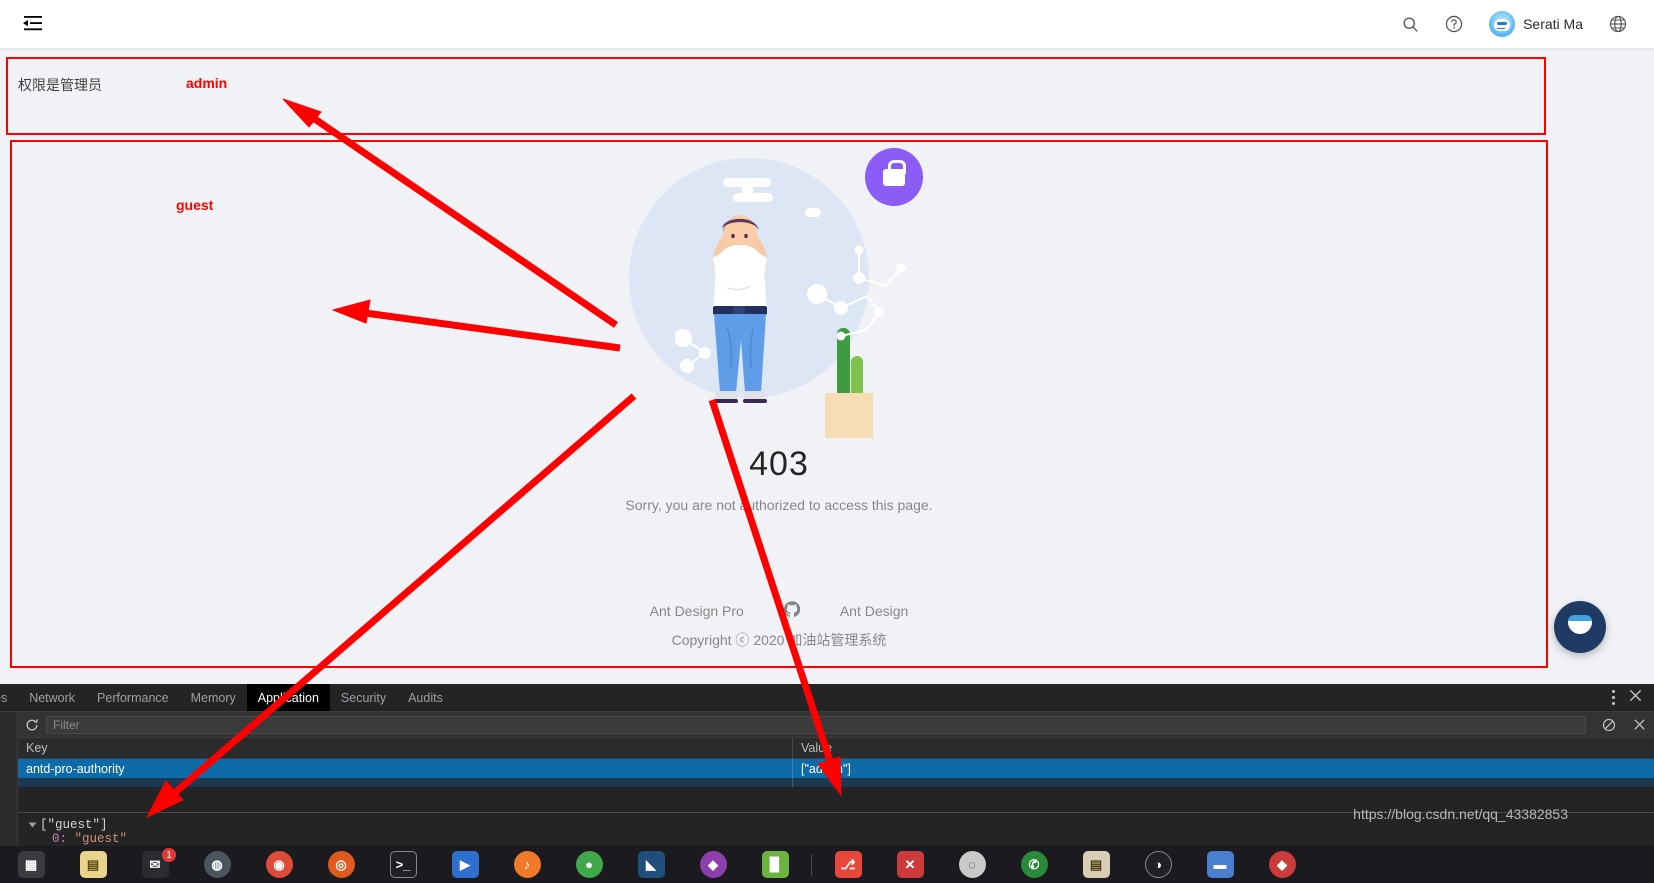  I want to click on column-header-key: Key, so click(405, 748).